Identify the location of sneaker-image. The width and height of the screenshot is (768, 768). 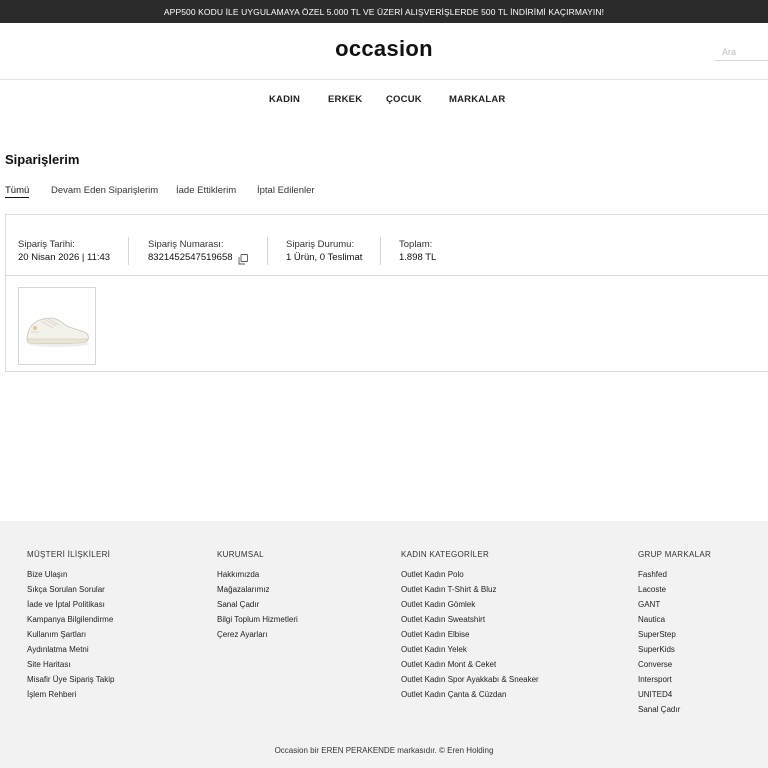
(57, 326).